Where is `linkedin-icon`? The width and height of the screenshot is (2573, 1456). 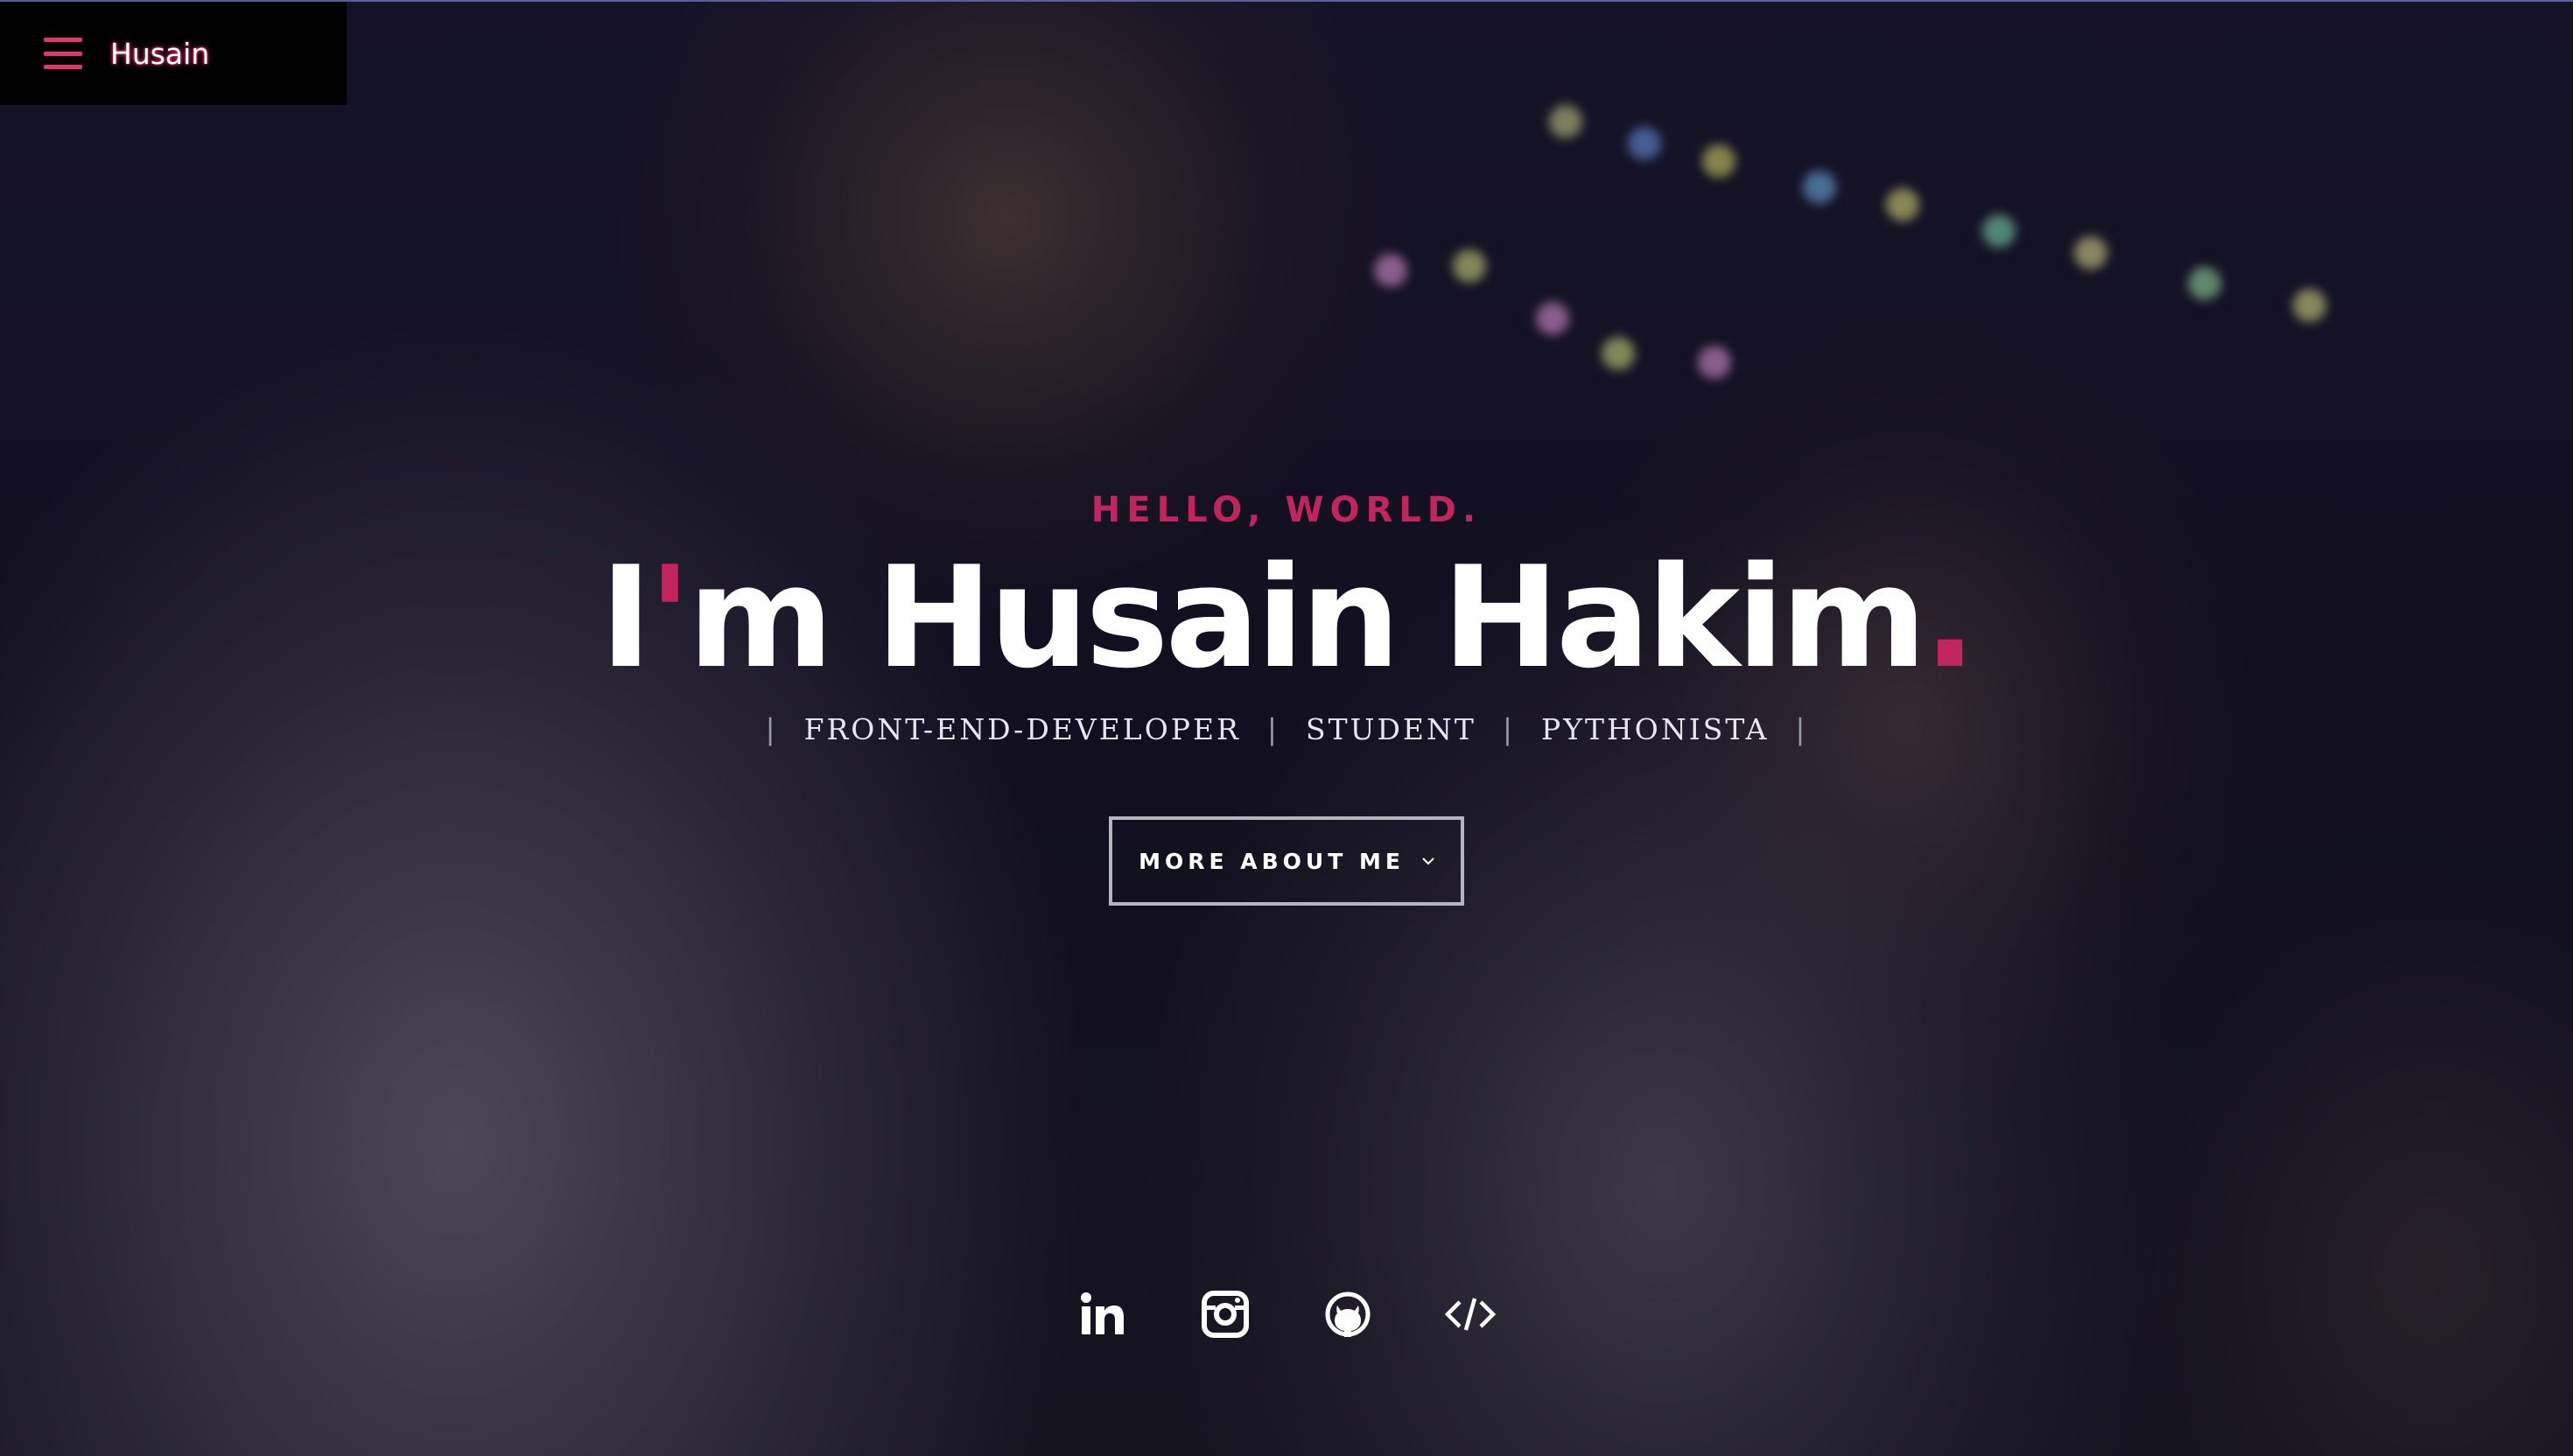 linkedin-icon is located at coordinates (1102, 1314).